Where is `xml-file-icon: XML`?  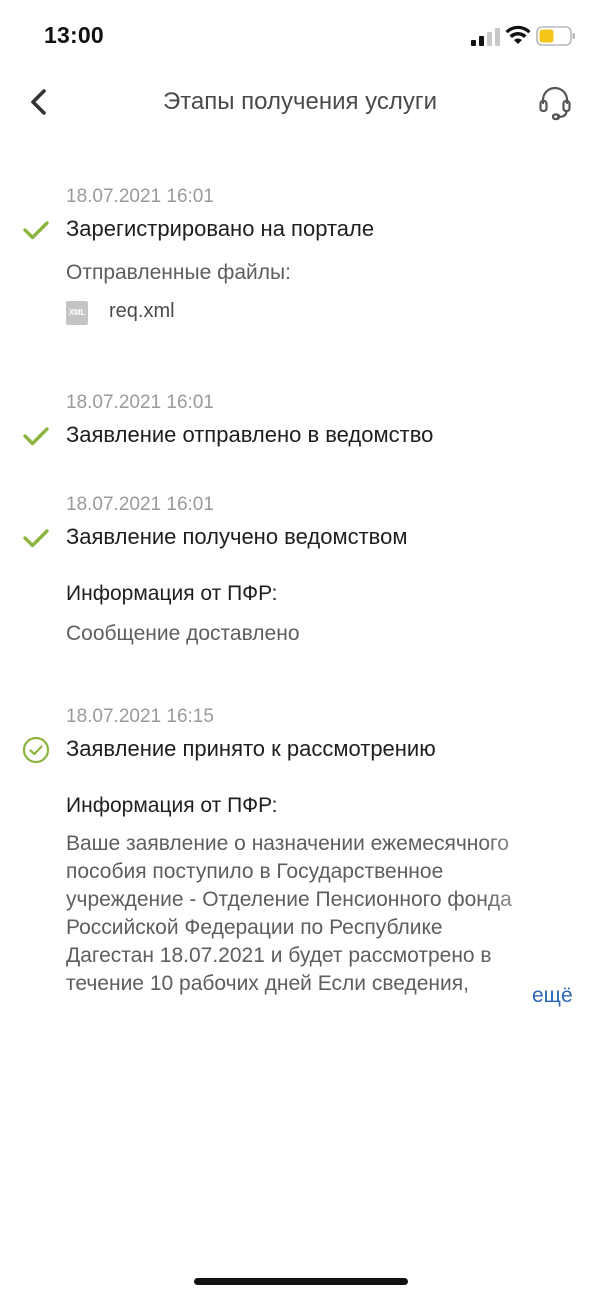
xml-file-icon: XML is located at coordinates (77, 313).